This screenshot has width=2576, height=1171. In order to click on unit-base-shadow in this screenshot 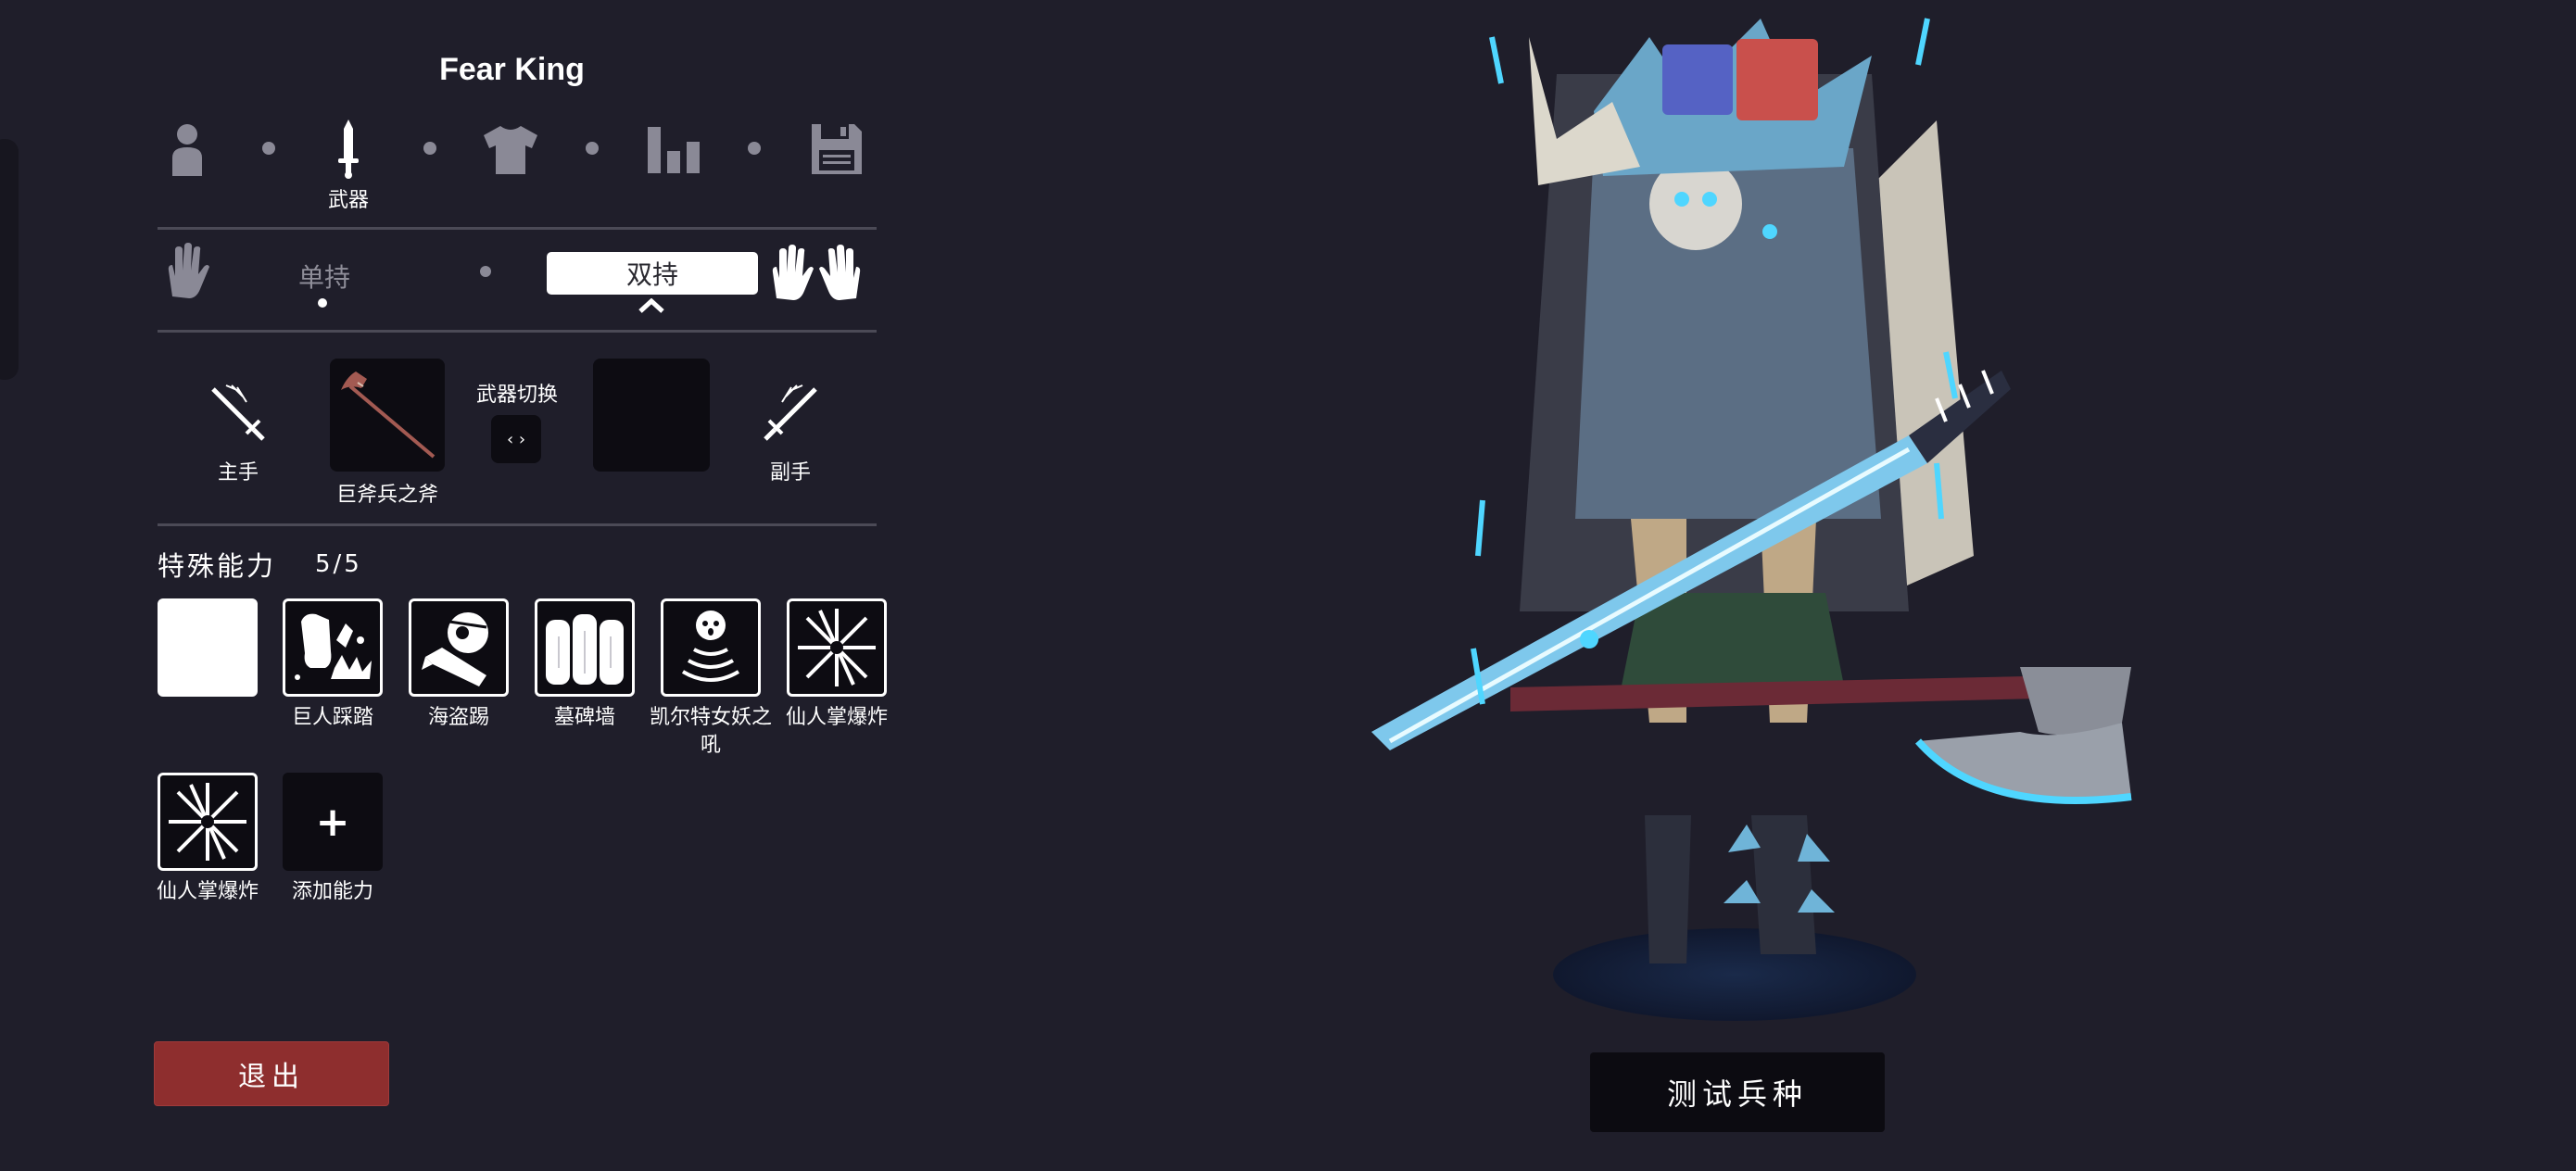, I will do `click(1735, 975)`.